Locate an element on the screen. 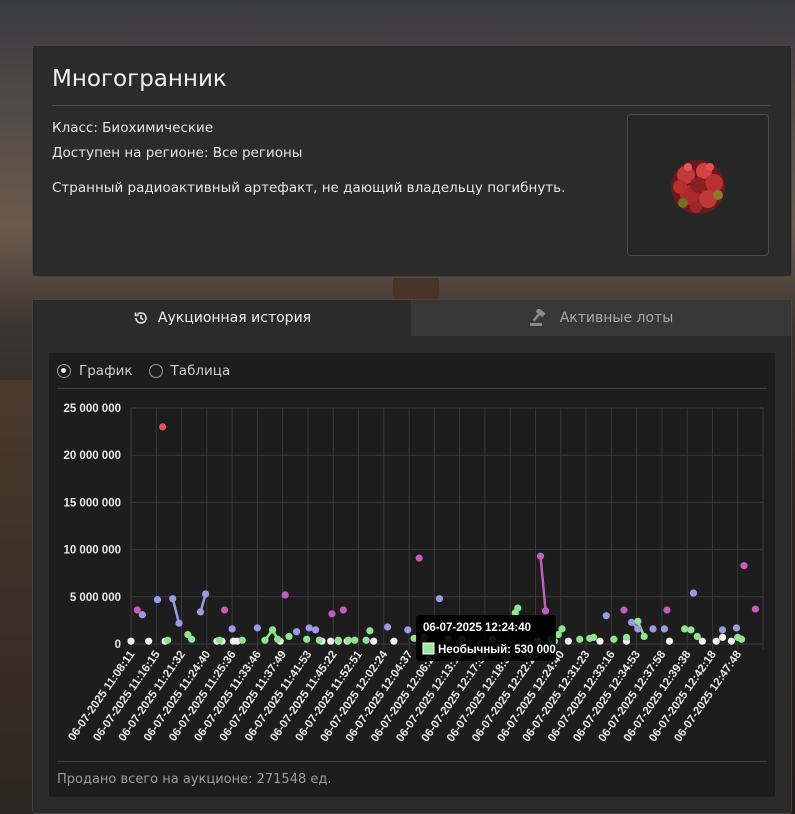 Image resolution: width=795 pixels, height=814 pixels. item-title: Многогранник is located at coordinates (139, 79).